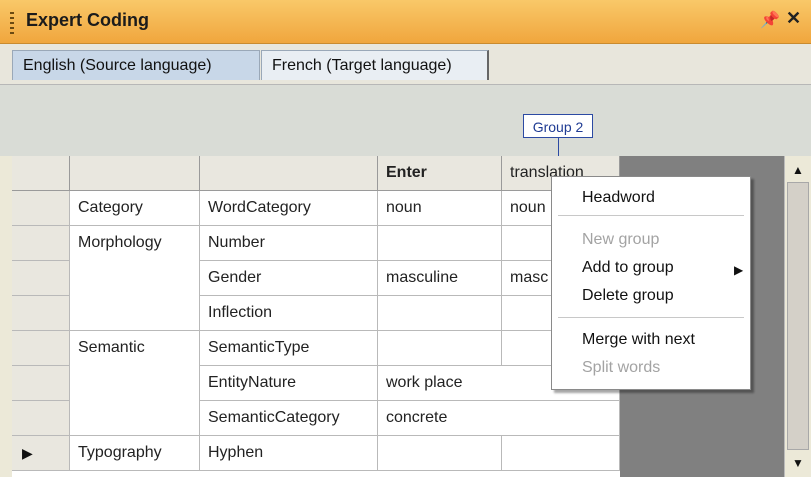 Image resolution: width=811 pixels, height=477 pixels. Describe the element at coordinates (770, 20) in the screenshot. I see `pin-icon: 📌` at that location.